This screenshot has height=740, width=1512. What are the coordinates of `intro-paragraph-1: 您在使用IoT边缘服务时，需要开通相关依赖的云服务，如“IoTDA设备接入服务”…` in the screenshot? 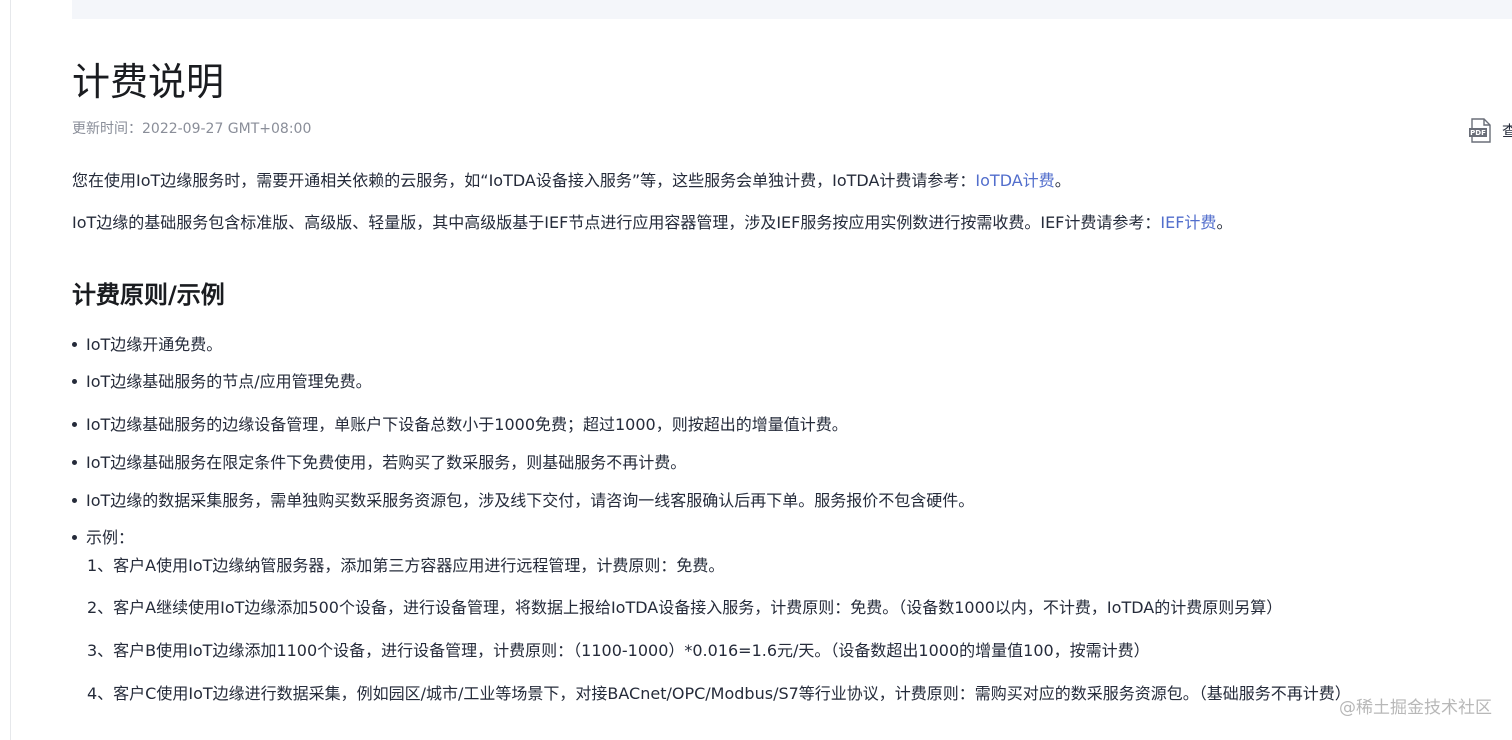 It's located at (571, 181).